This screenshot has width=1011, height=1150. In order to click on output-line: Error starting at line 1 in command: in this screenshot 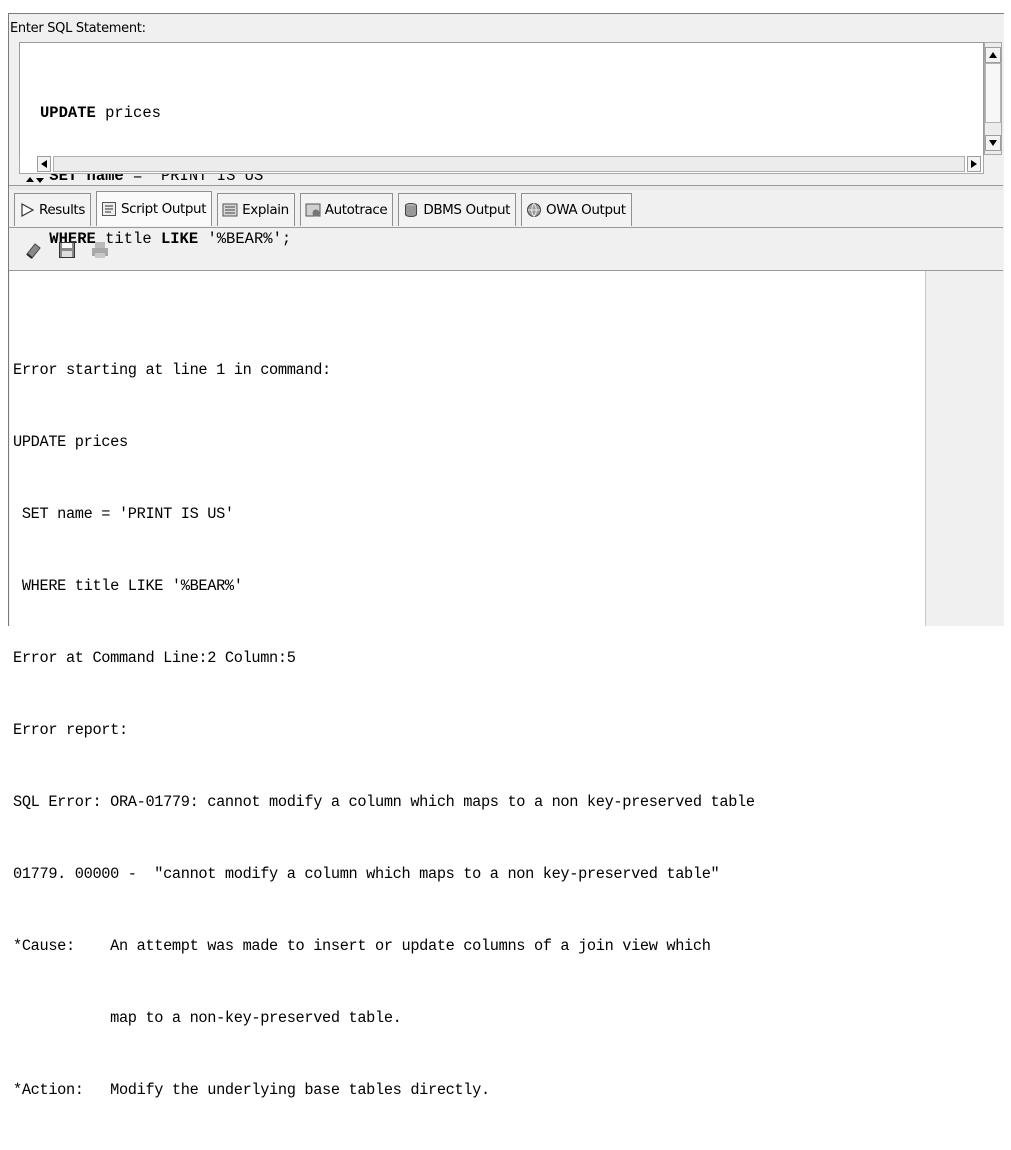, I will do `click(172, 370)`.